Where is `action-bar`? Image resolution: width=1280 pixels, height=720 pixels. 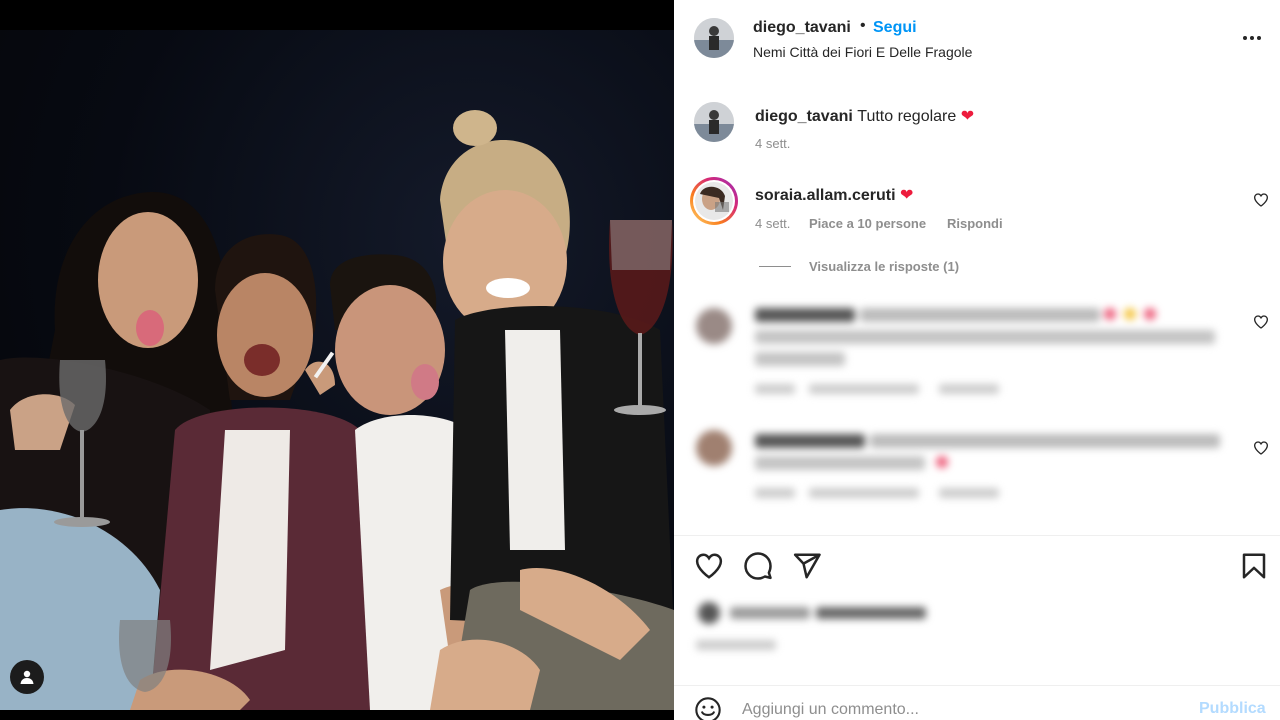
action-bar is located at coordinates (977, 565).